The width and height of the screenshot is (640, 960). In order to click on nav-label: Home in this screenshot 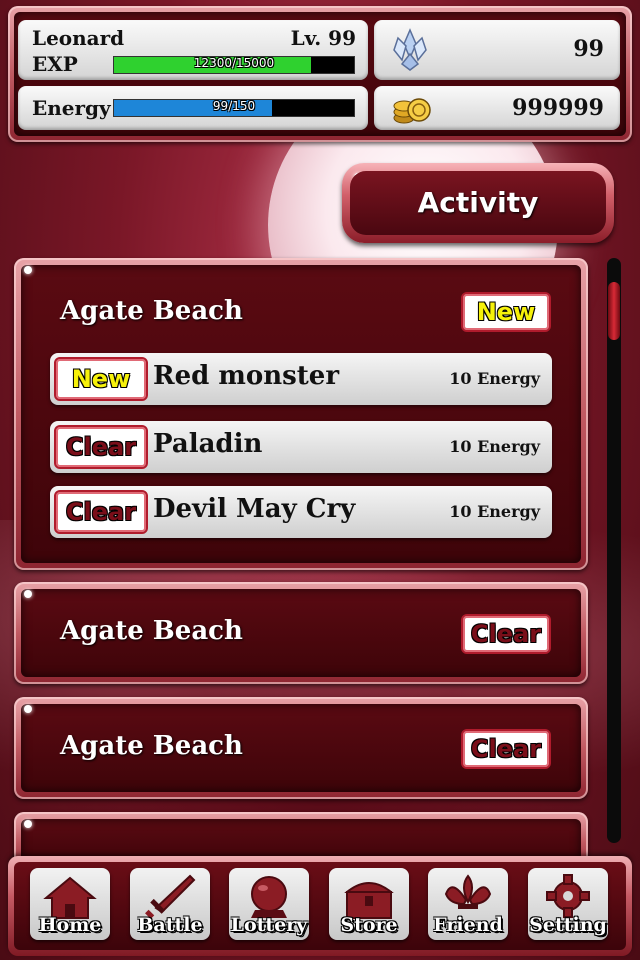, I will do `click(70, 925)`.